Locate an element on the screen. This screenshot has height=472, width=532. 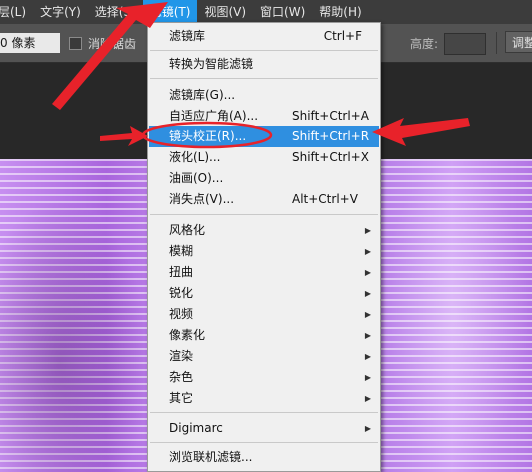
menu-item-blur: 模糊 ▶ is located at coordinates (264, 251).